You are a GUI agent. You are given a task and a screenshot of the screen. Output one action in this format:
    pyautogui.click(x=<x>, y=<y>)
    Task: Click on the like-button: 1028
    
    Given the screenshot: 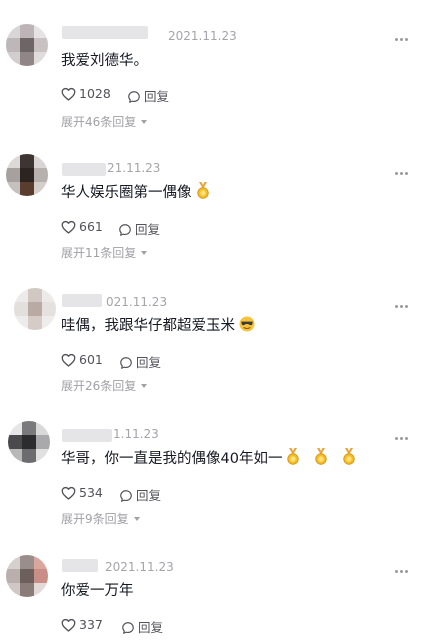 What is the action you would take?
    pyautogui.click(x=86, y=93)
    